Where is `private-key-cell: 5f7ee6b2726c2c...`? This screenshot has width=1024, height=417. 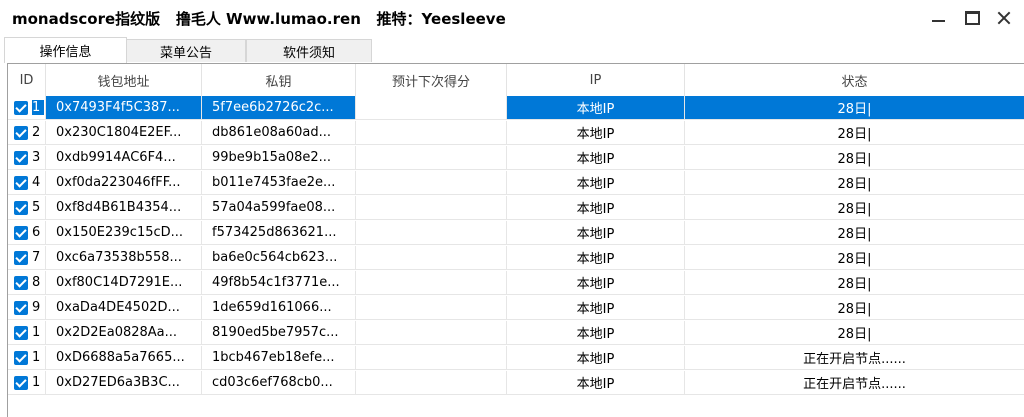 private-key-cell: 5f7ee6b2726c2c... is located at coordinates (279, 108).